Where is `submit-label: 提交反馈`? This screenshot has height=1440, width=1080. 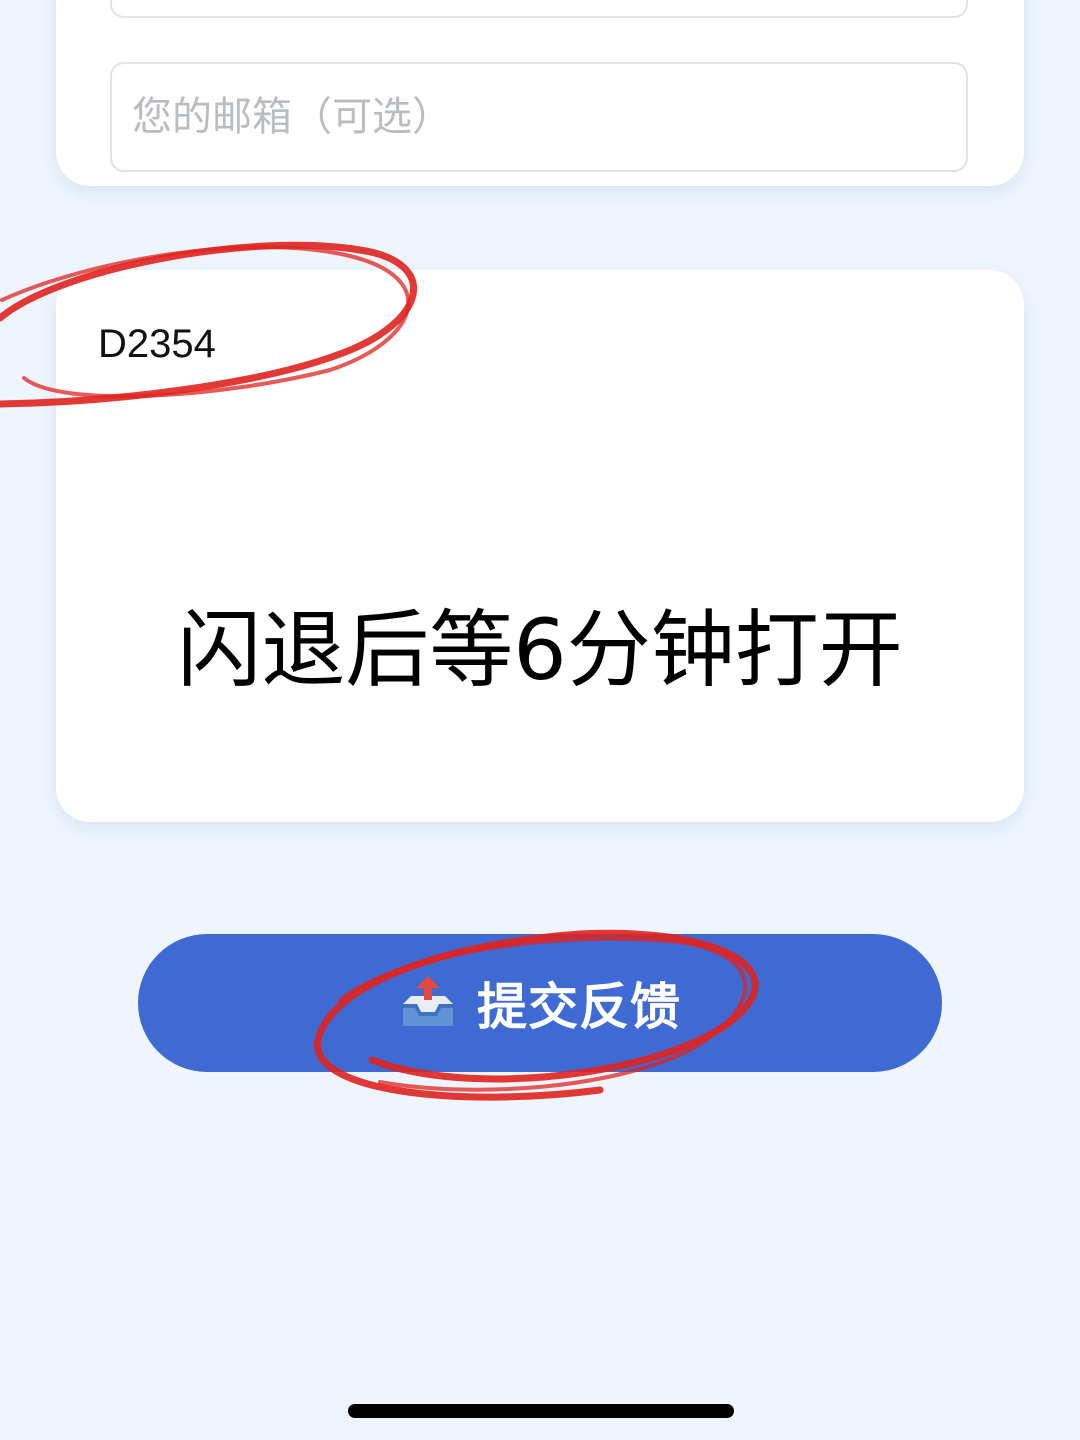
submit-label: 提交反馈 is located at coordinates (579, 1007).